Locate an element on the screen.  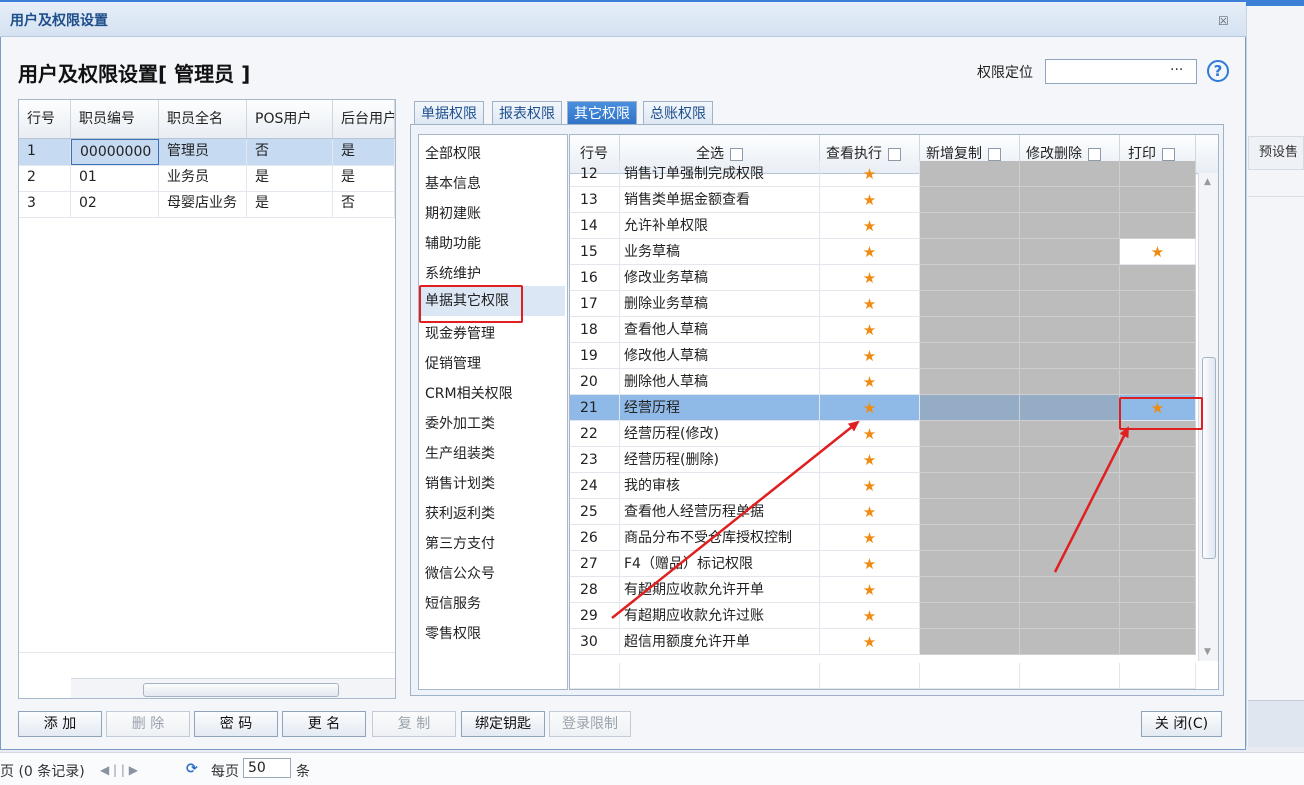
table-row: 26 商品分布不受仓库授权控制 ★ is located at coordinates (883, 538).